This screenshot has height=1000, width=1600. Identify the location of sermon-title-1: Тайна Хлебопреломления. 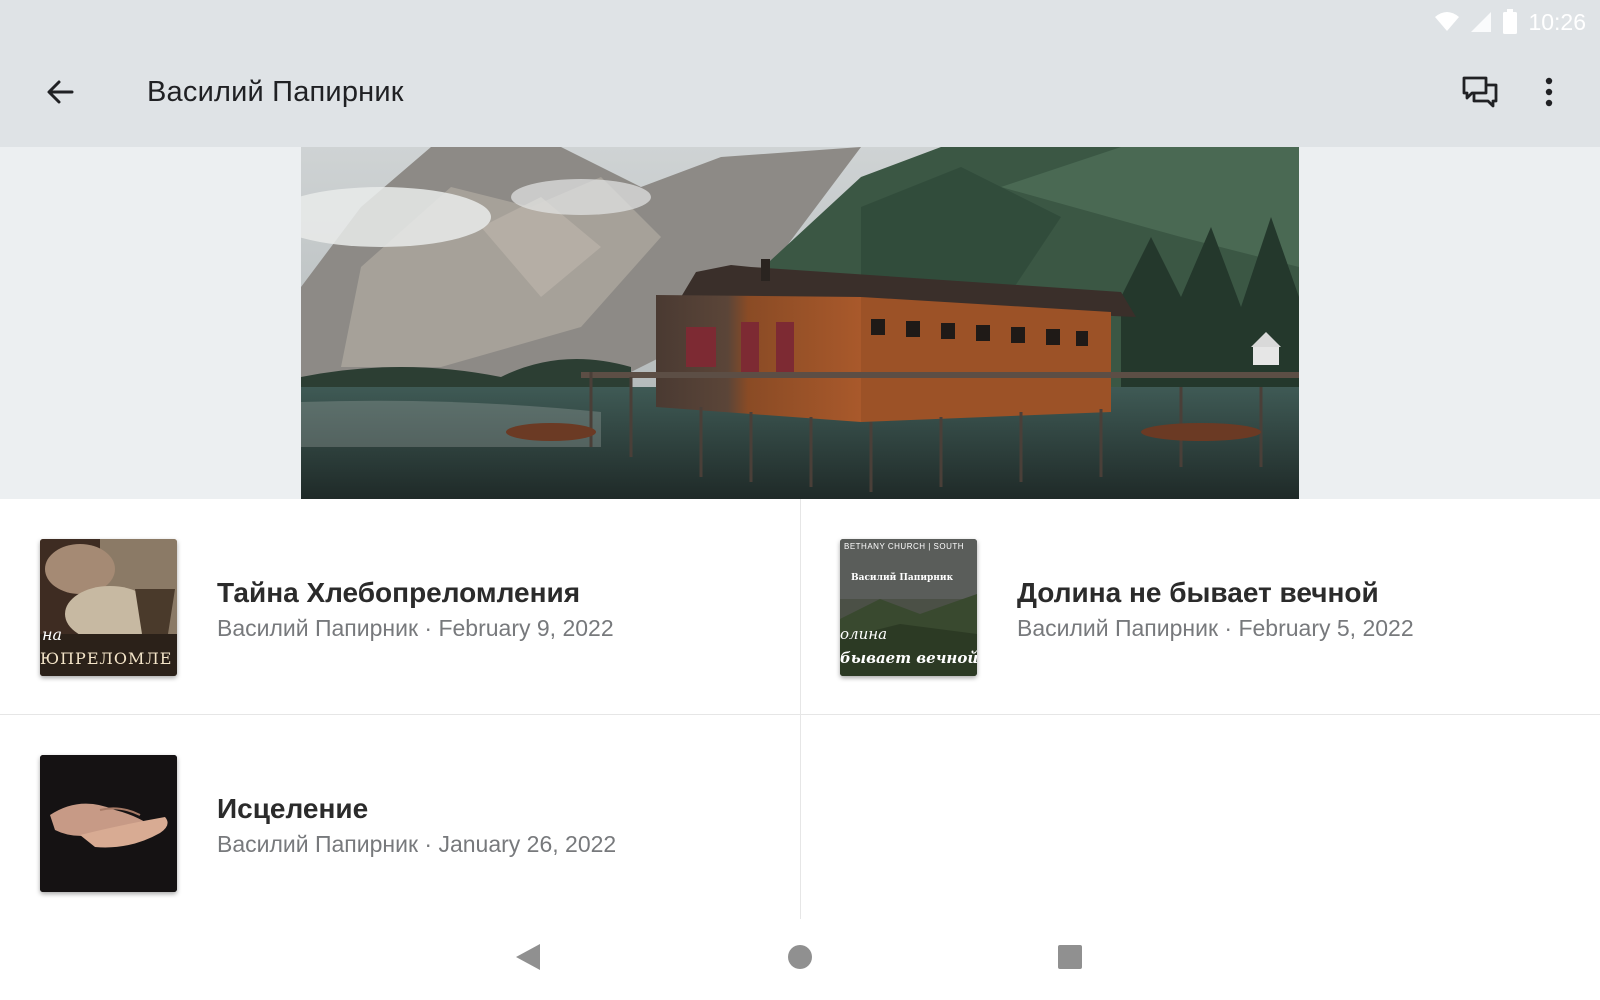
(399, 592).